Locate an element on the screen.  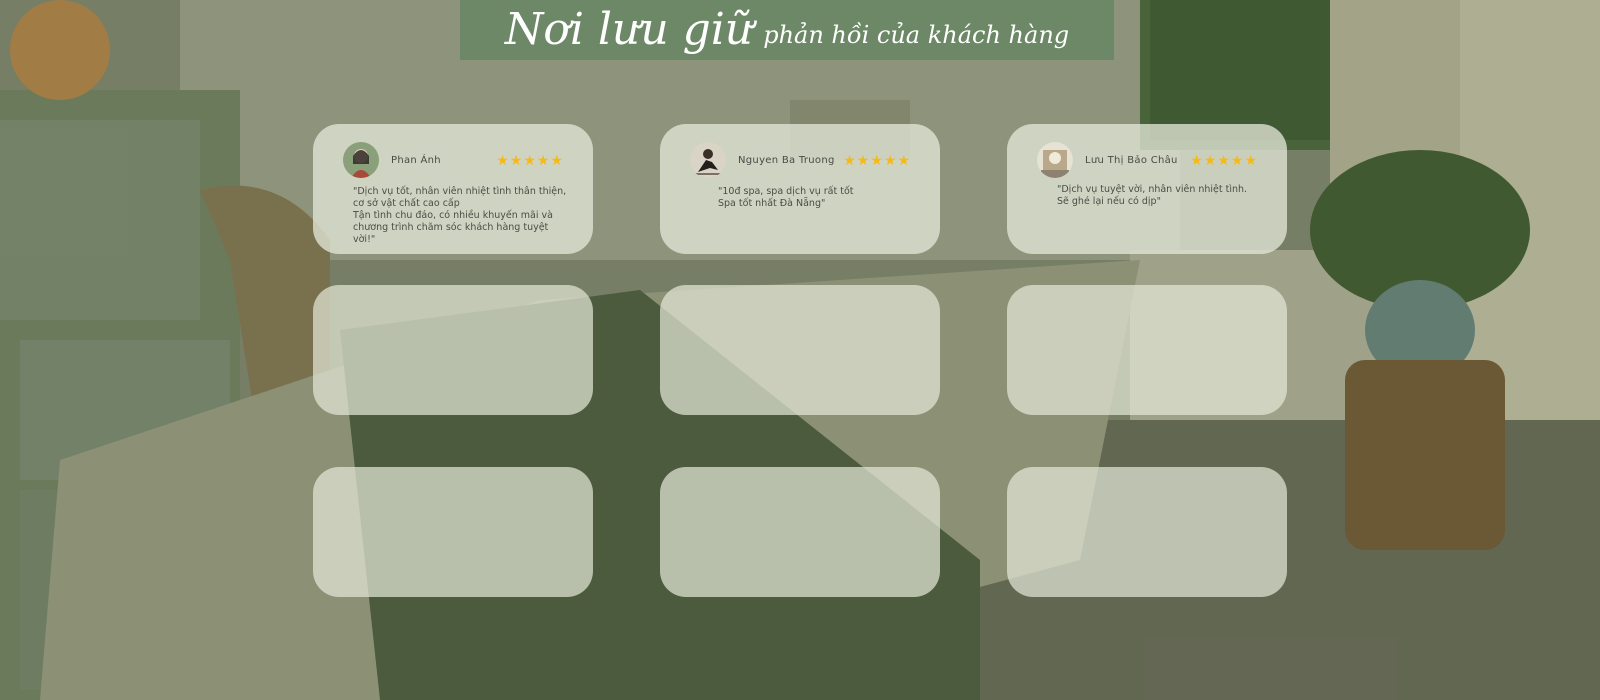
reviewer-name: Nguyen Ba Truong is located at coordinates (786, 160).